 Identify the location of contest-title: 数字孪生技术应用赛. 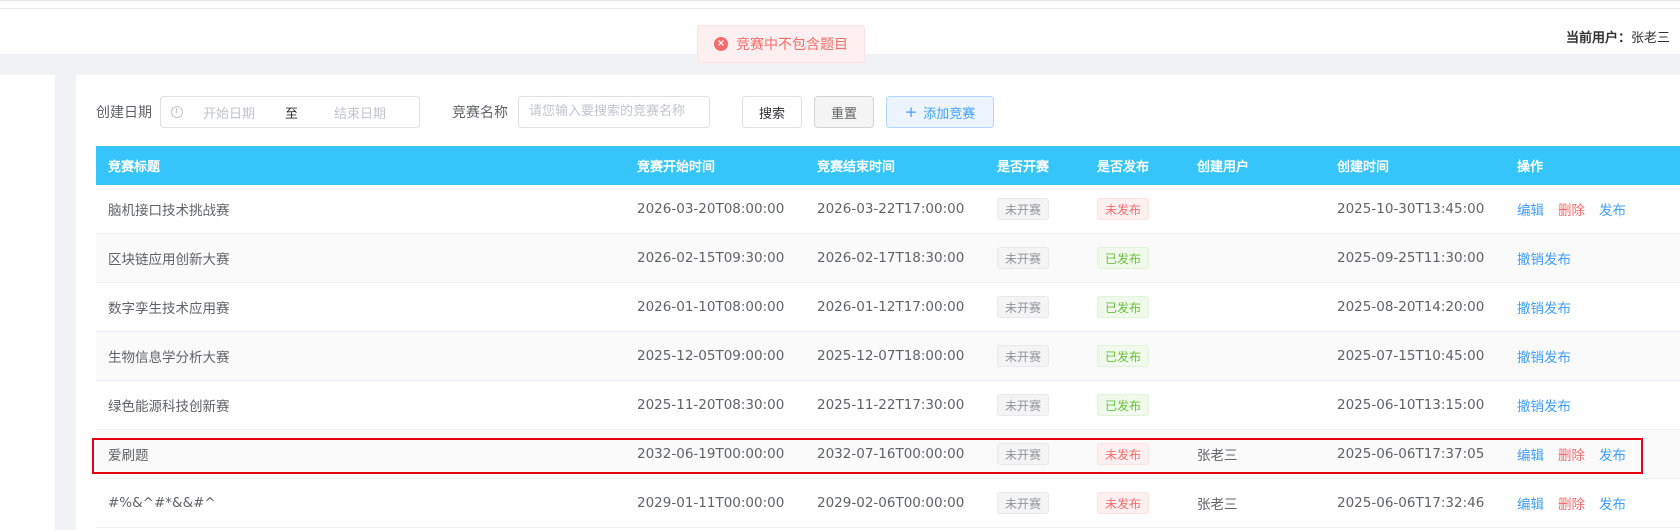
(169, 309).